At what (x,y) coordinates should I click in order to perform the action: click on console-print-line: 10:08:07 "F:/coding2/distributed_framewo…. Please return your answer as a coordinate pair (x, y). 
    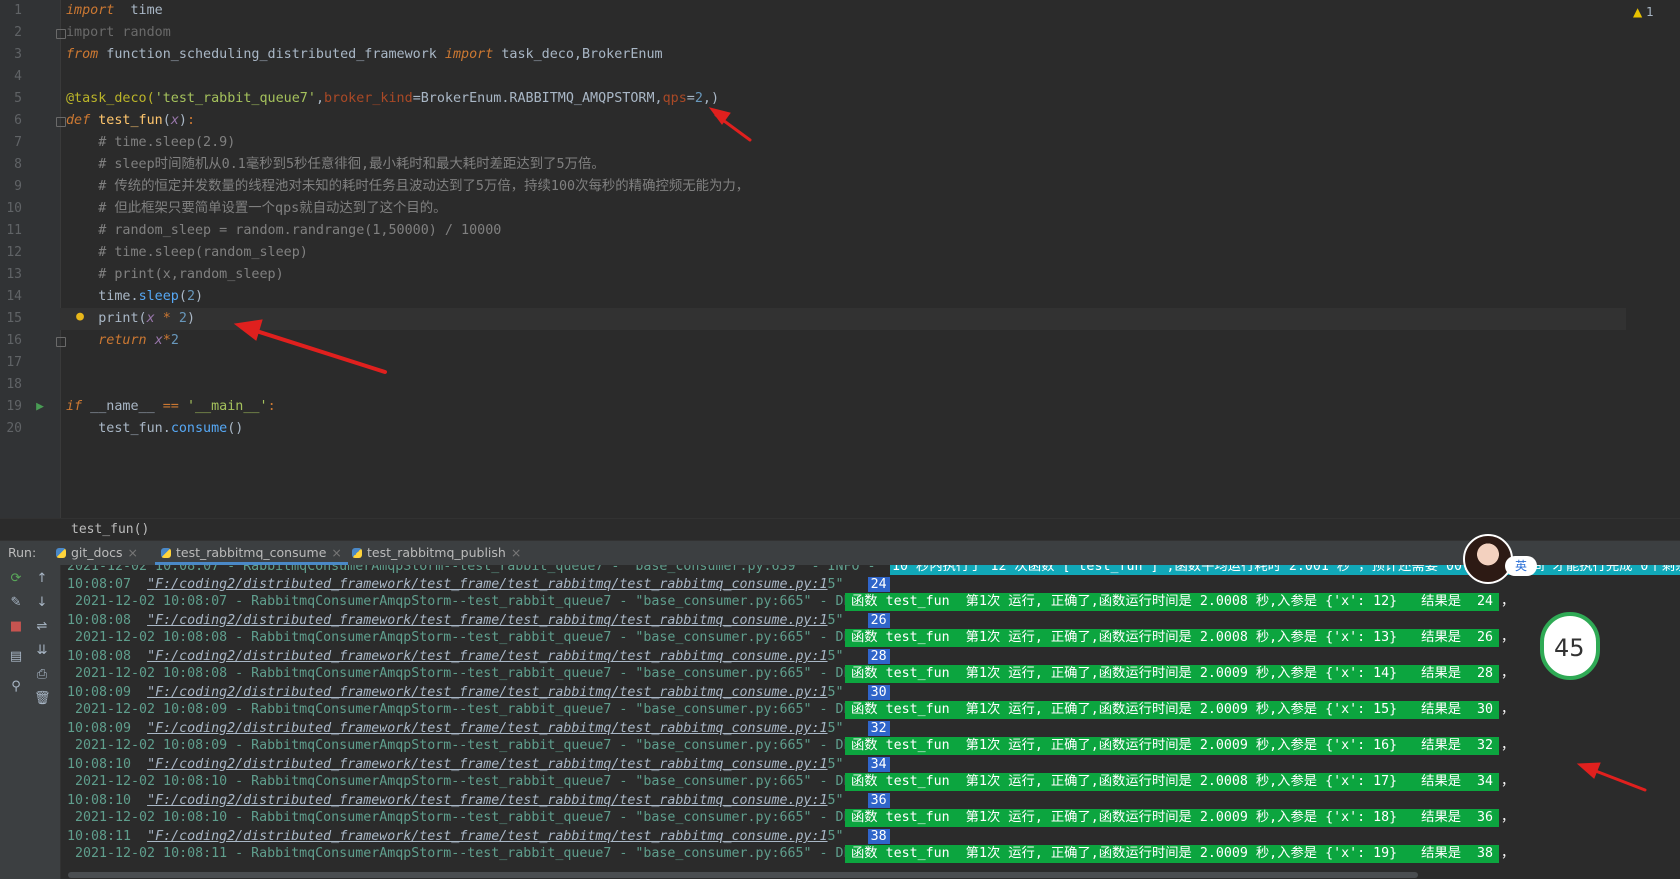
    Looking at the image, I should click on (478, 585).